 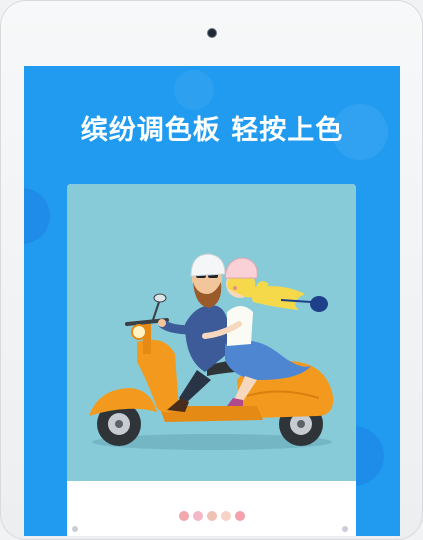 I want to click on promo-headline: 缤纷调色板 轻按上色, so click(x=212, y=130).